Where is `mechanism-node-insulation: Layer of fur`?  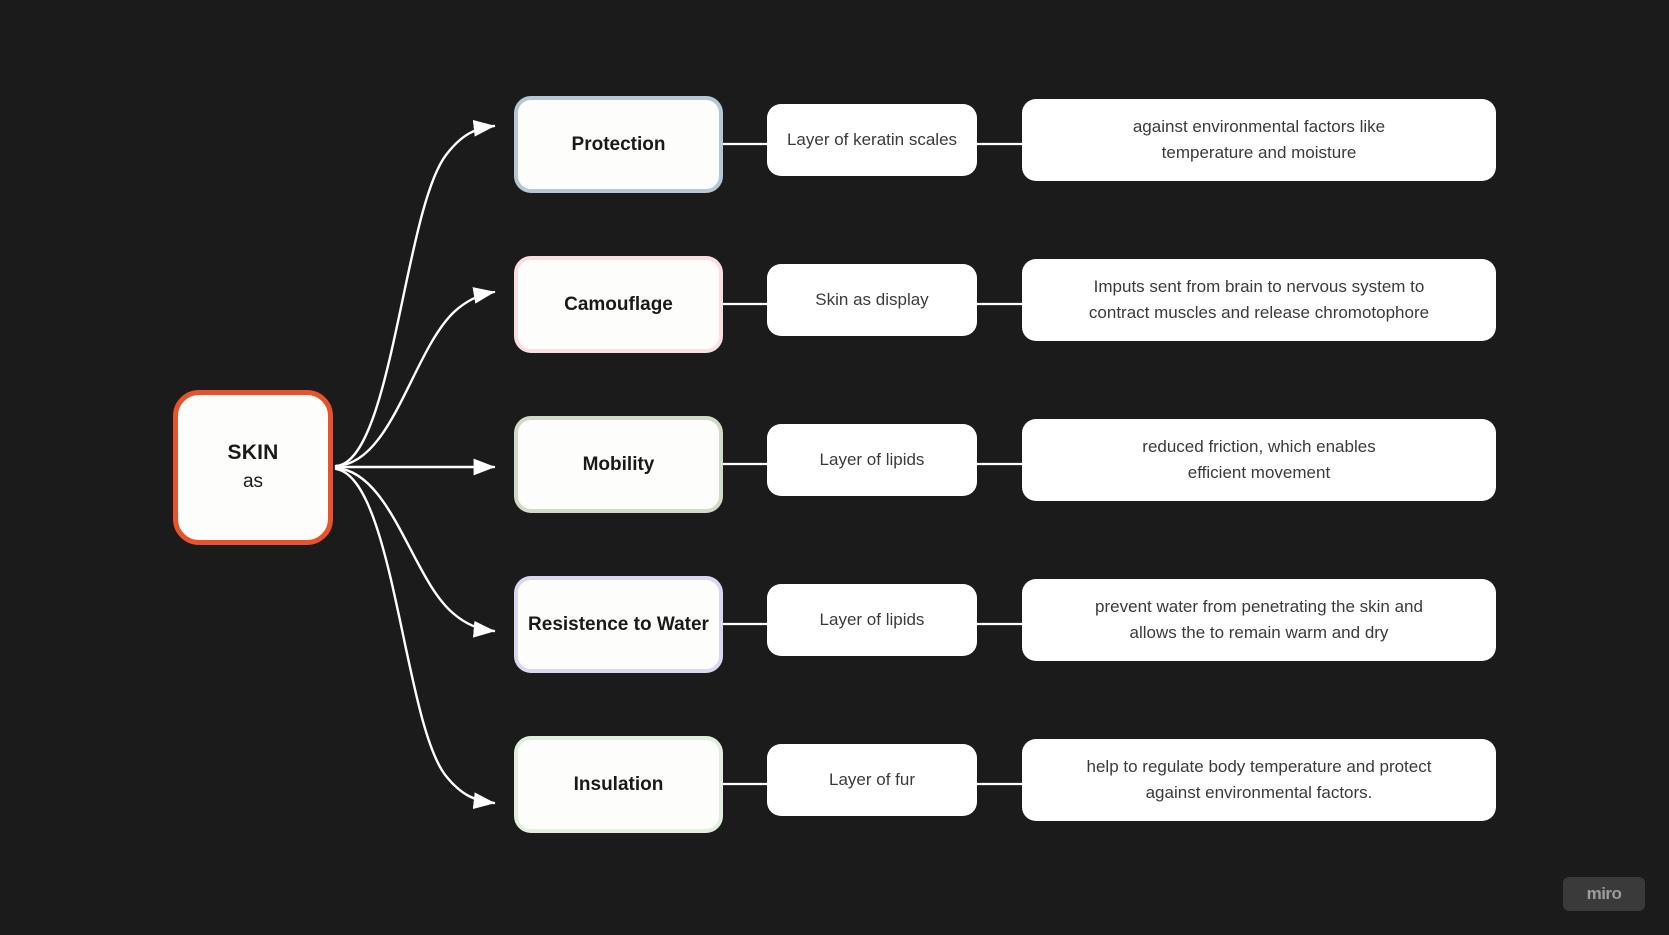 mechanism-node-insulation: Layer of fur is located at coordinates (872, 780).